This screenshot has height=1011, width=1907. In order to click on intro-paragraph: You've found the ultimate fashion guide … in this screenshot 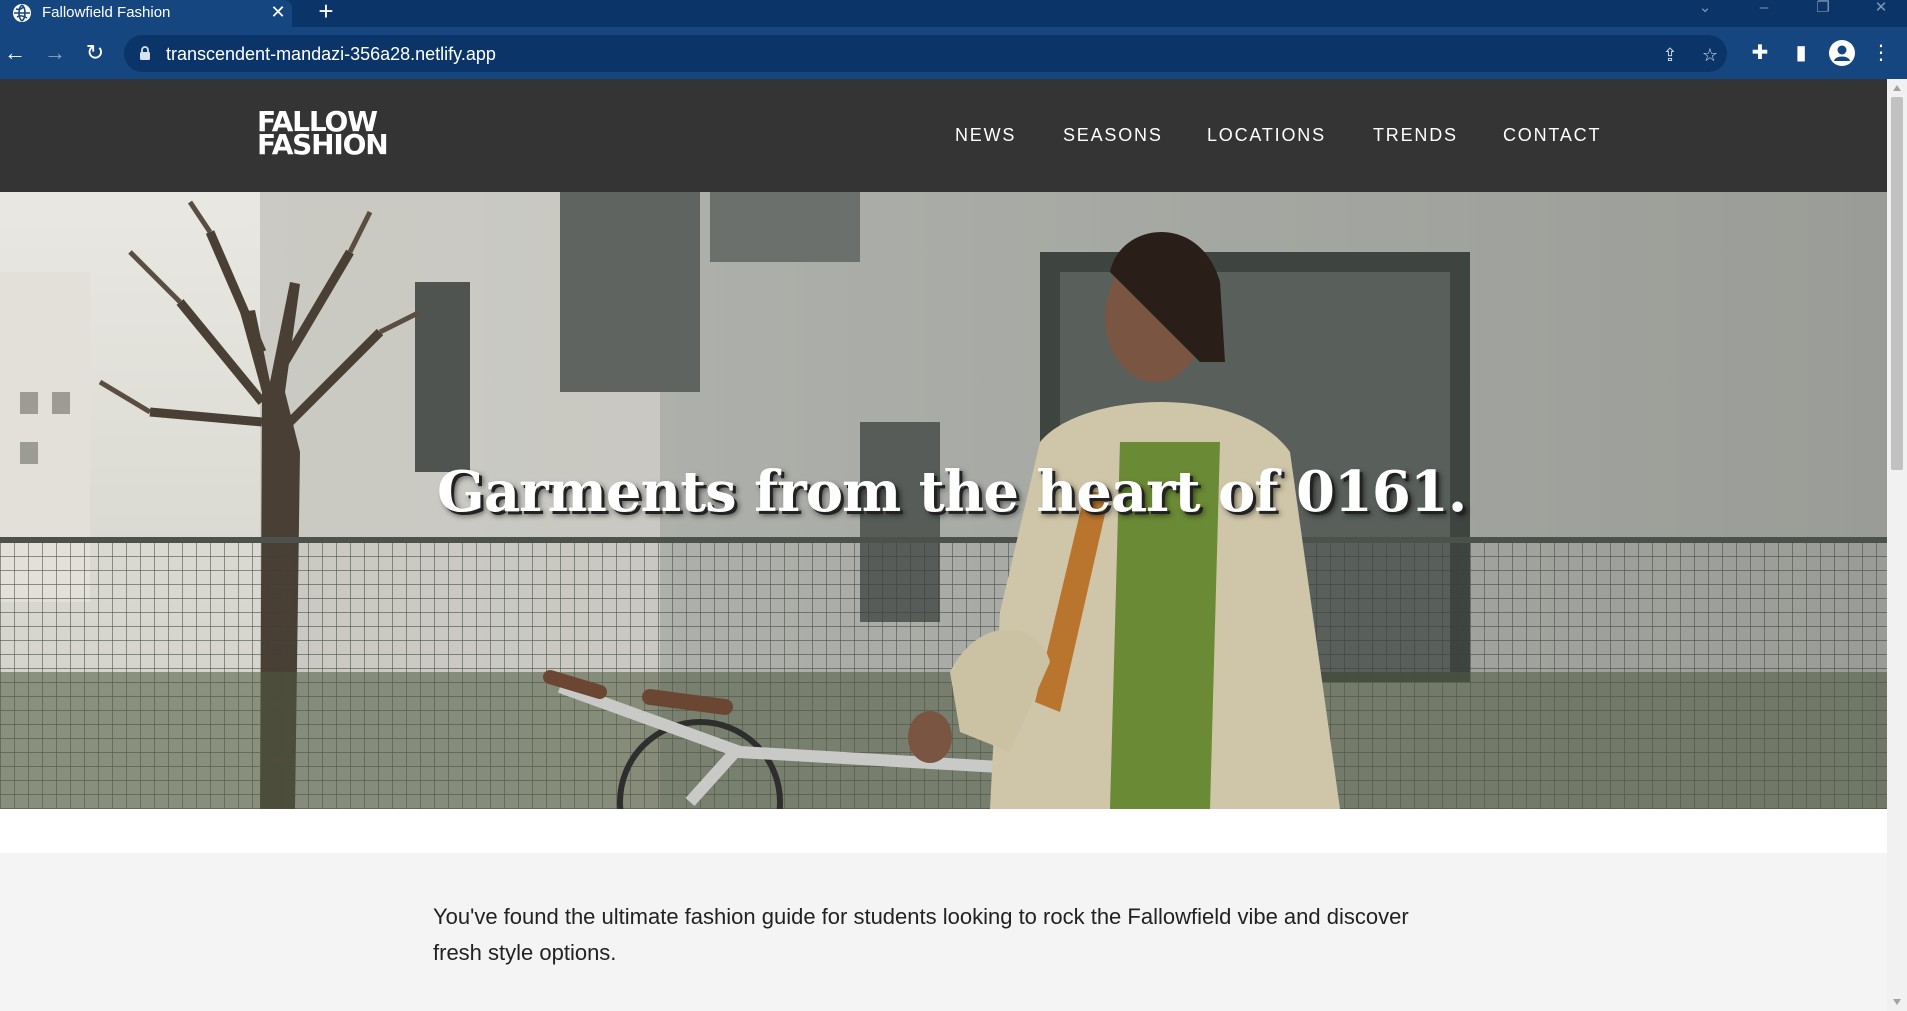, I will do `click(921, 934)`.